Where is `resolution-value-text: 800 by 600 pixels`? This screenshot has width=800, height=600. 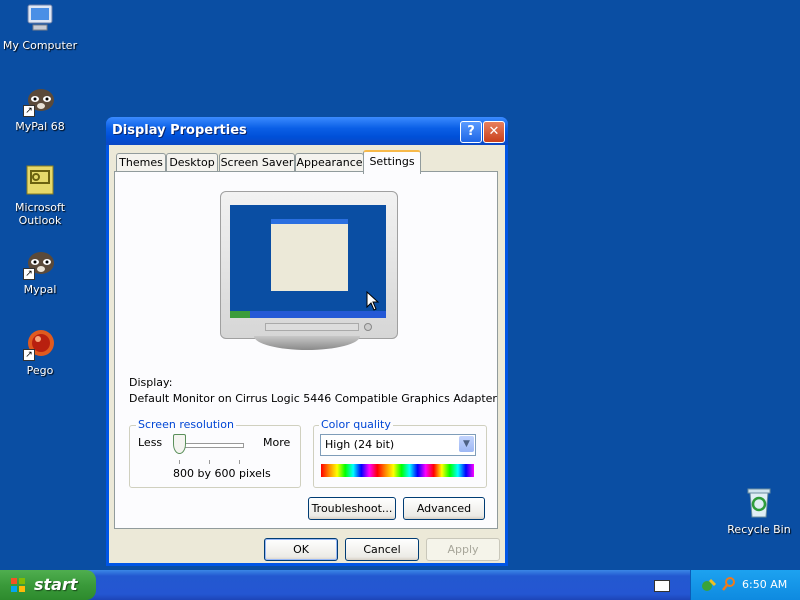 resolution-value-text: 800 by 600 pixels is located at coordinates (222, 473).